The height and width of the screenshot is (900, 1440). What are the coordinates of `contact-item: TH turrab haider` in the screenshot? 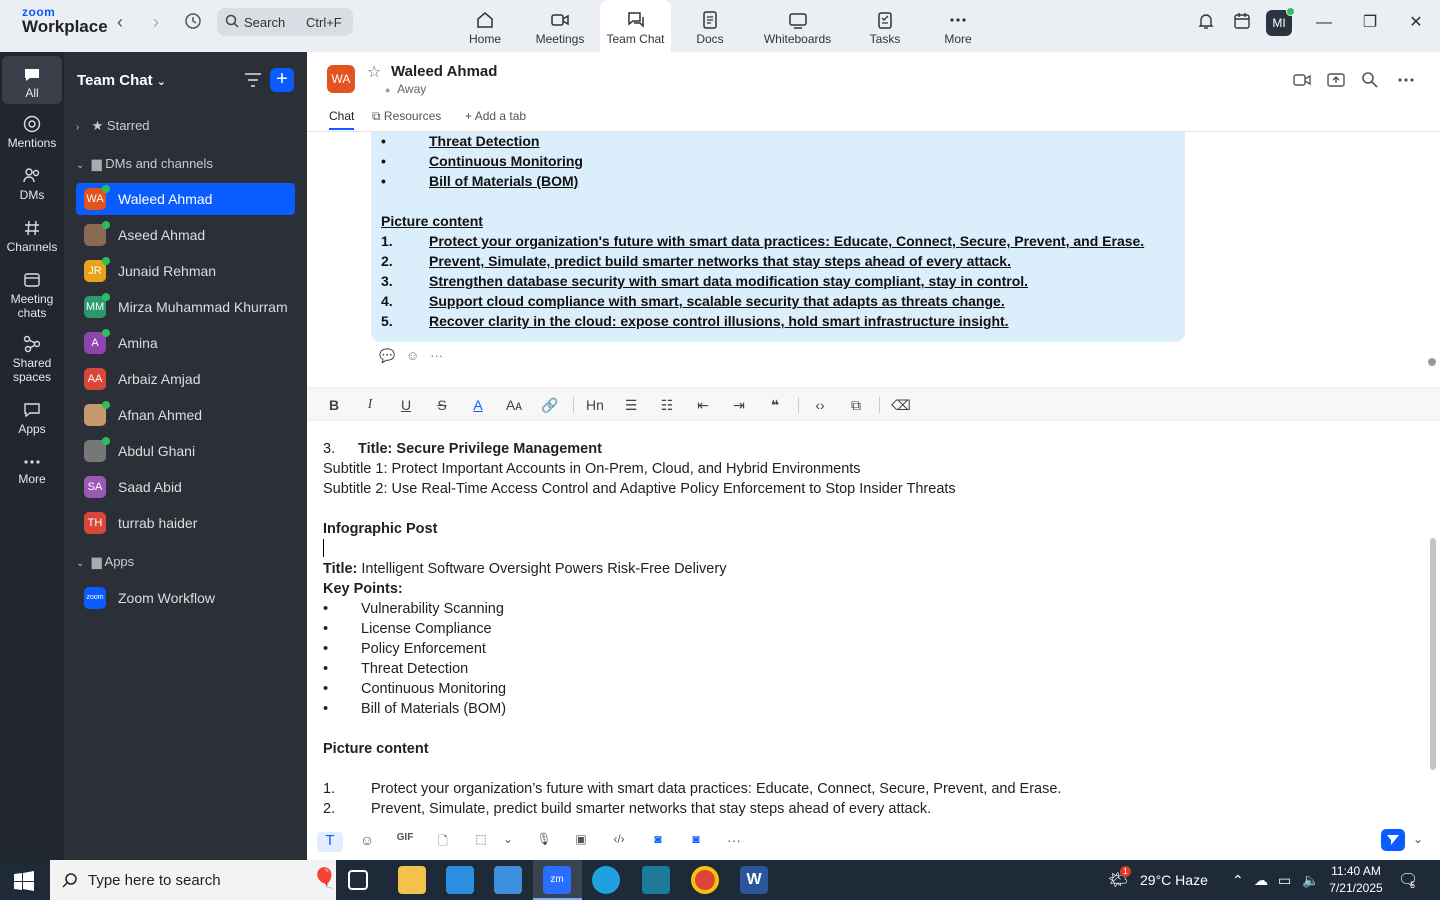 It's located at (185, 523).